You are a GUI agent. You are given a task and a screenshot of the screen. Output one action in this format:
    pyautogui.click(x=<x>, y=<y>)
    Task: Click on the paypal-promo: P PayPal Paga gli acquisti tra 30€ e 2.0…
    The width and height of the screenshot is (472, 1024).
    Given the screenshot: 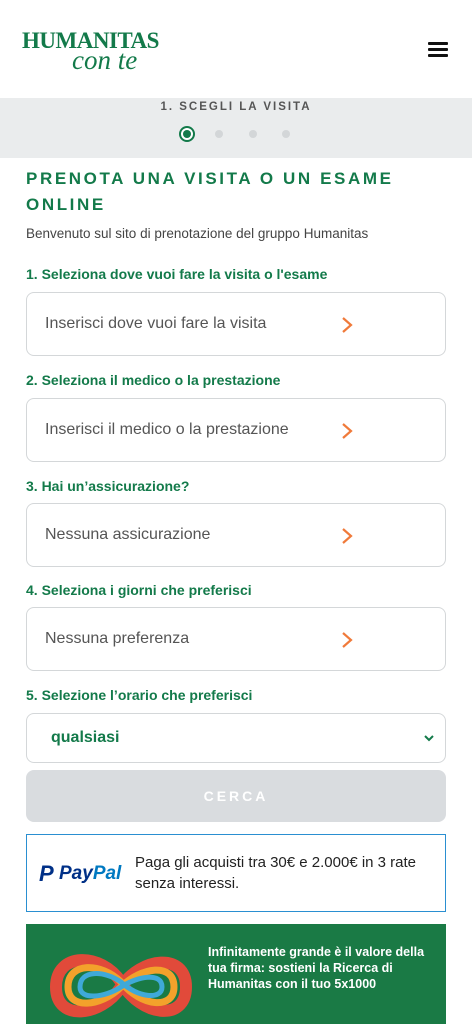 What is the action you would take?
    pyautogui.click(x=236, y=873)
    